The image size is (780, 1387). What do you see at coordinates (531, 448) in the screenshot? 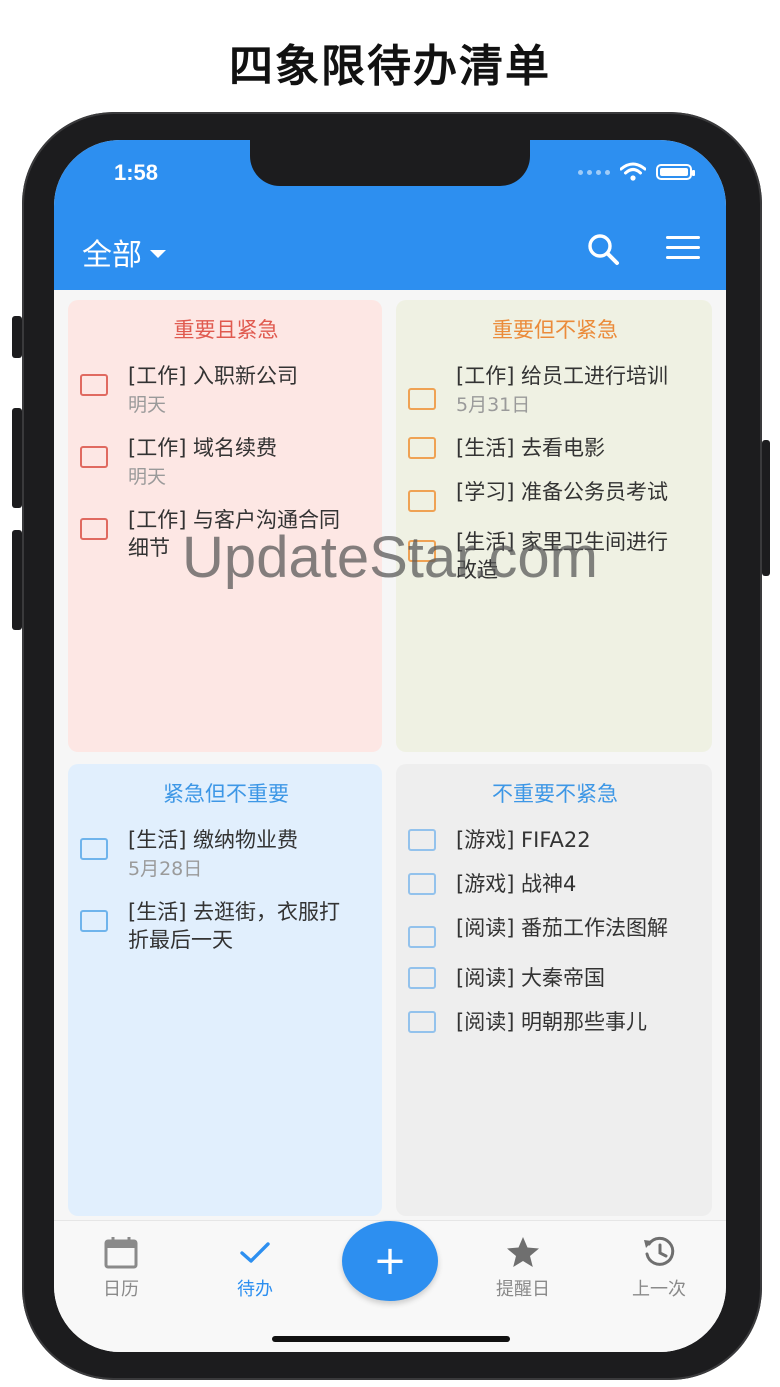
I see `task-text: [生活] 去看电影` at bounding box center [531, 448].